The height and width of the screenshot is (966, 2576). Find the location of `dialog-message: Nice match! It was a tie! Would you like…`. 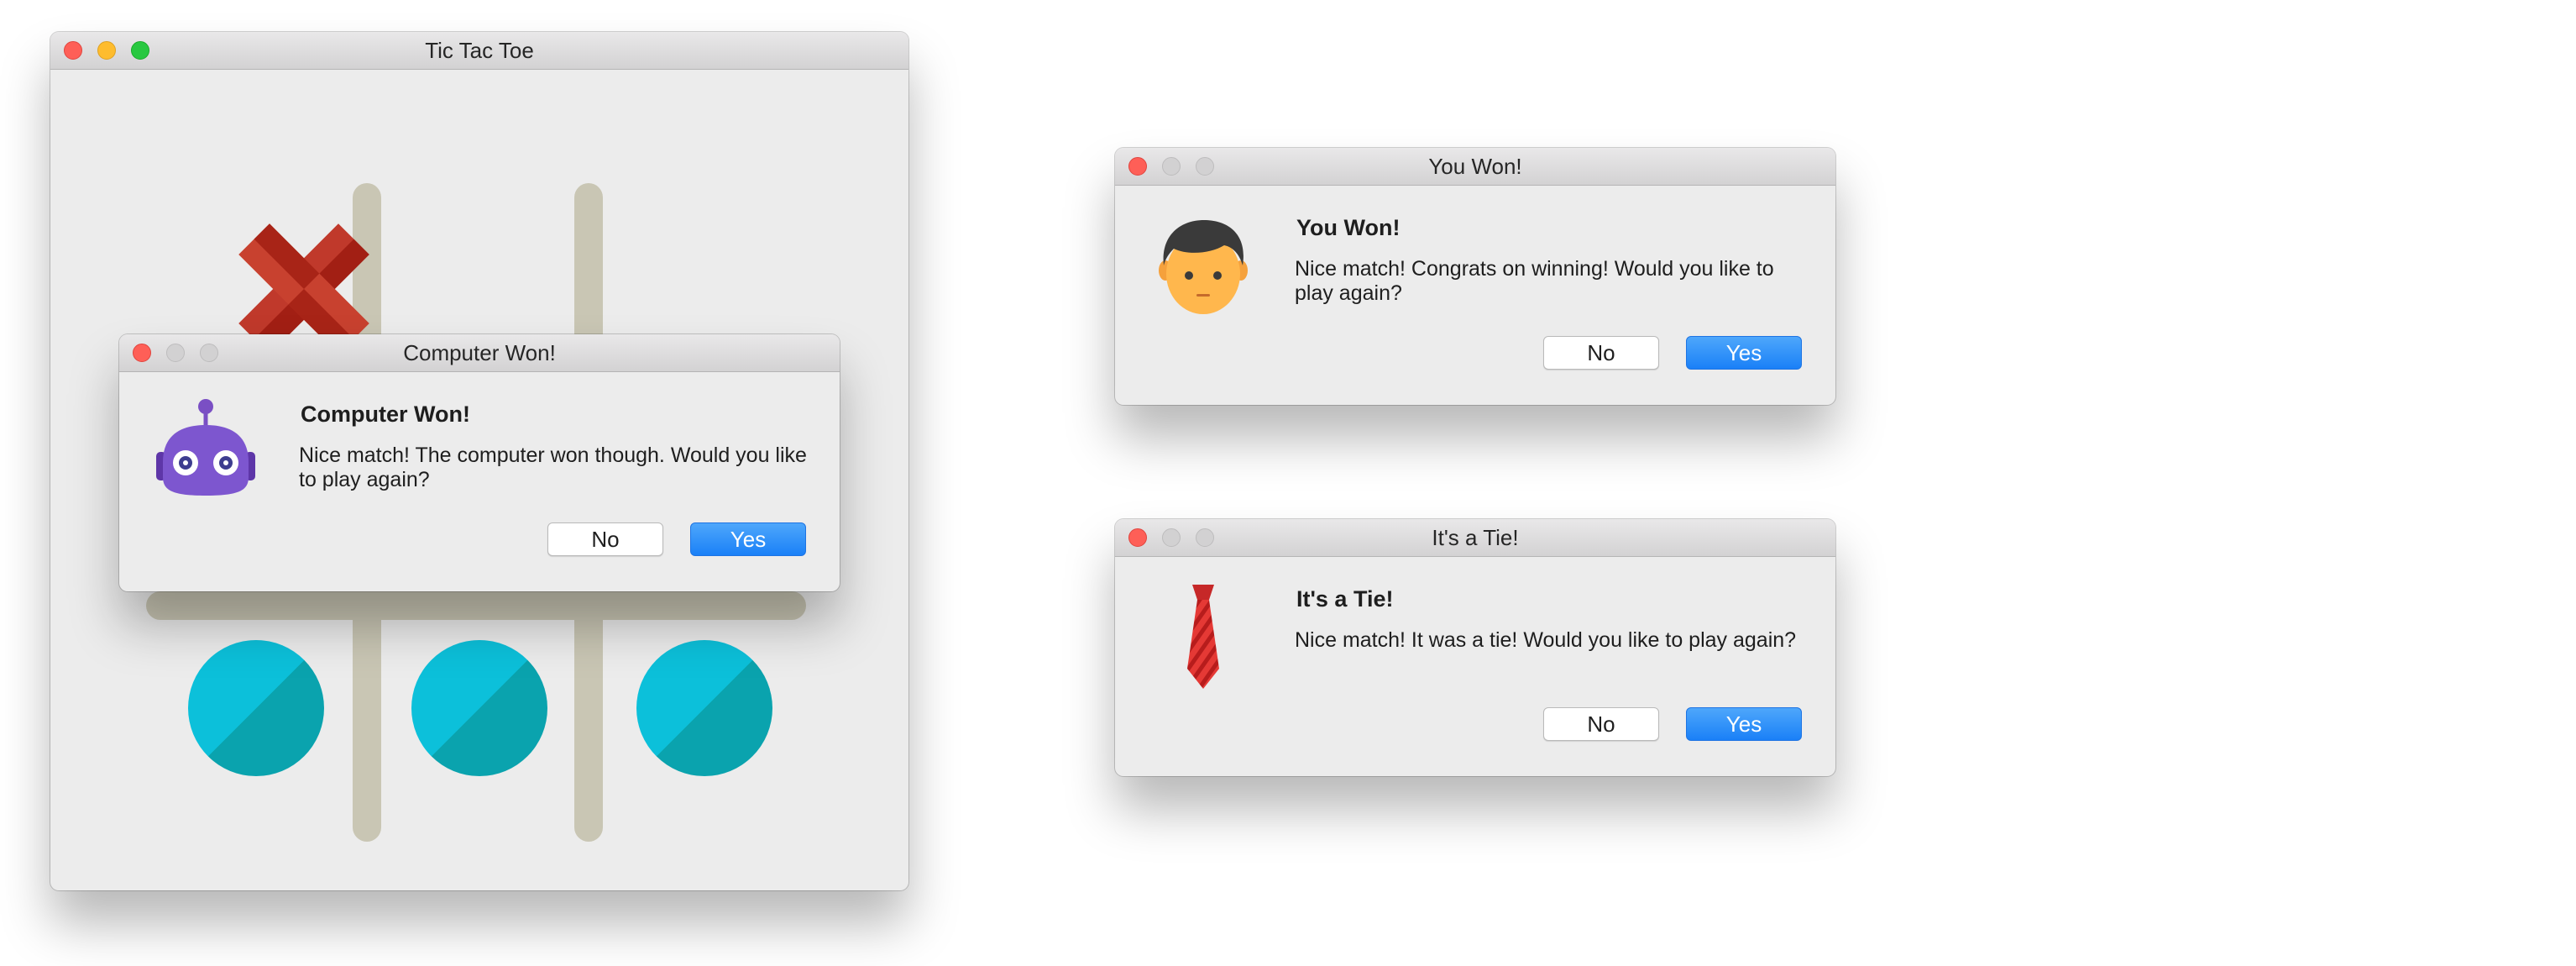

dialog-message: Nice match! It was a tie! Would you like… is located at coordinates (1546, 640).